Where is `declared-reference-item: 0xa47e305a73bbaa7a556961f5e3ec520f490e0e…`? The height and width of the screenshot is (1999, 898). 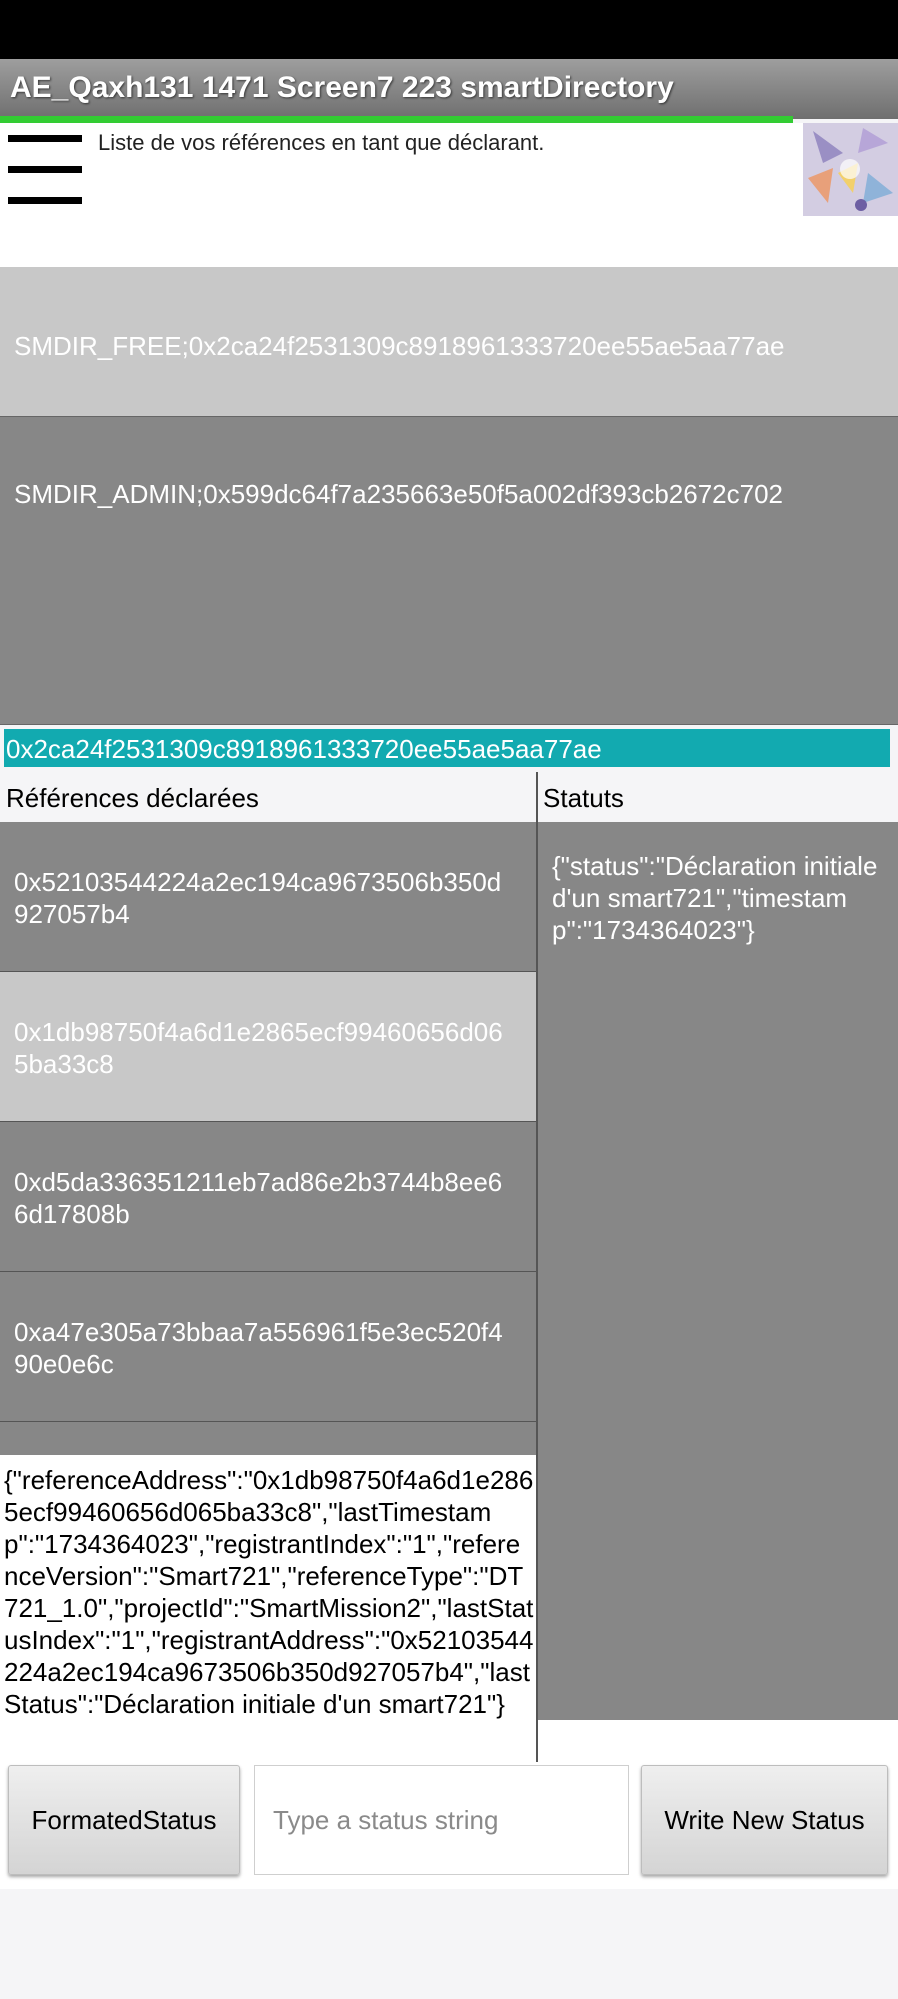 declared-reference-item: 0xa47e305a73bbaa7a556961f5e3ec520f490e0e… is located at coordinates (268, 1347).